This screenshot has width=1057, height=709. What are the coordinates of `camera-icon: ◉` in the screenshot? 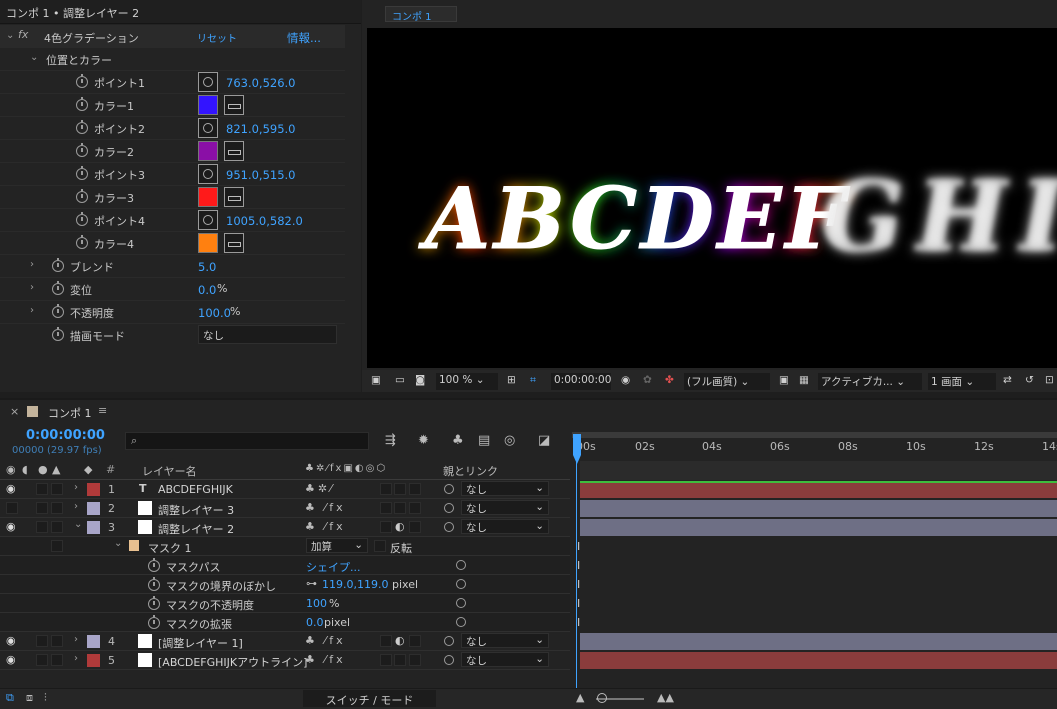 It's located at (625, 381).